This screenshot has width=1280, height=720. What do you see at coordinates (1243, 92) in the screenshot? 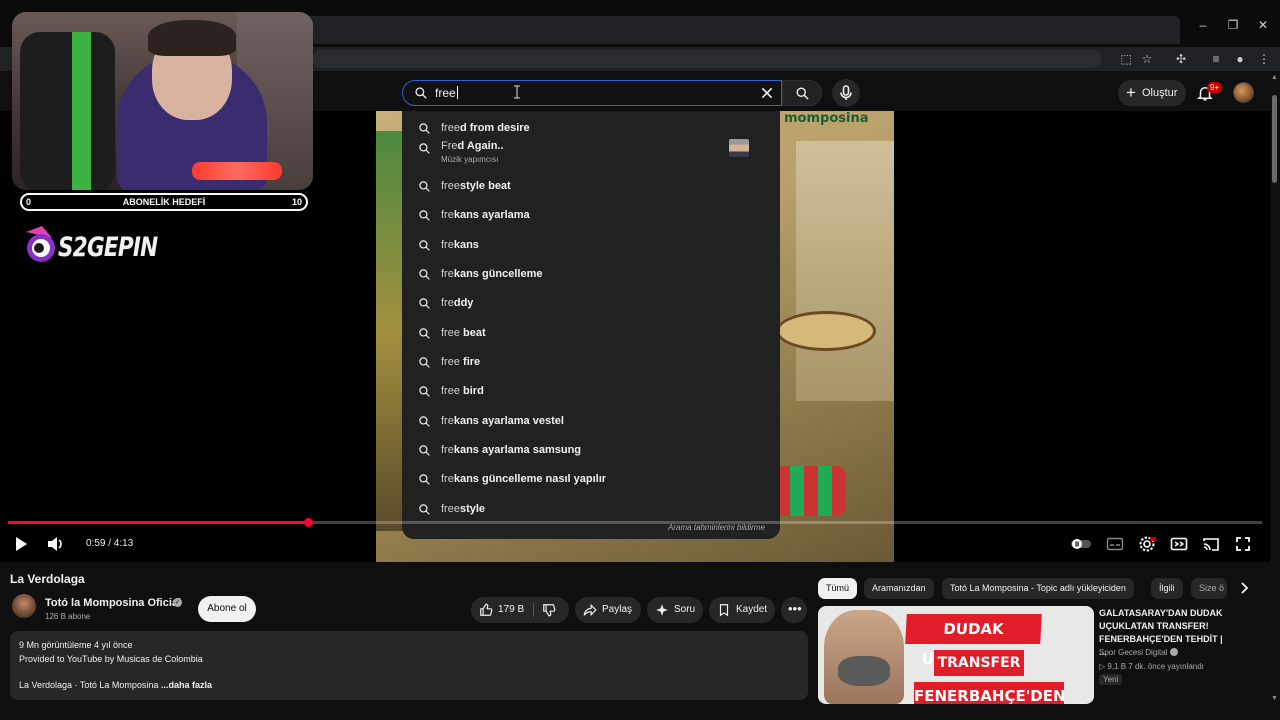
I see `account-avatar` at bounding box center [1243, 92].